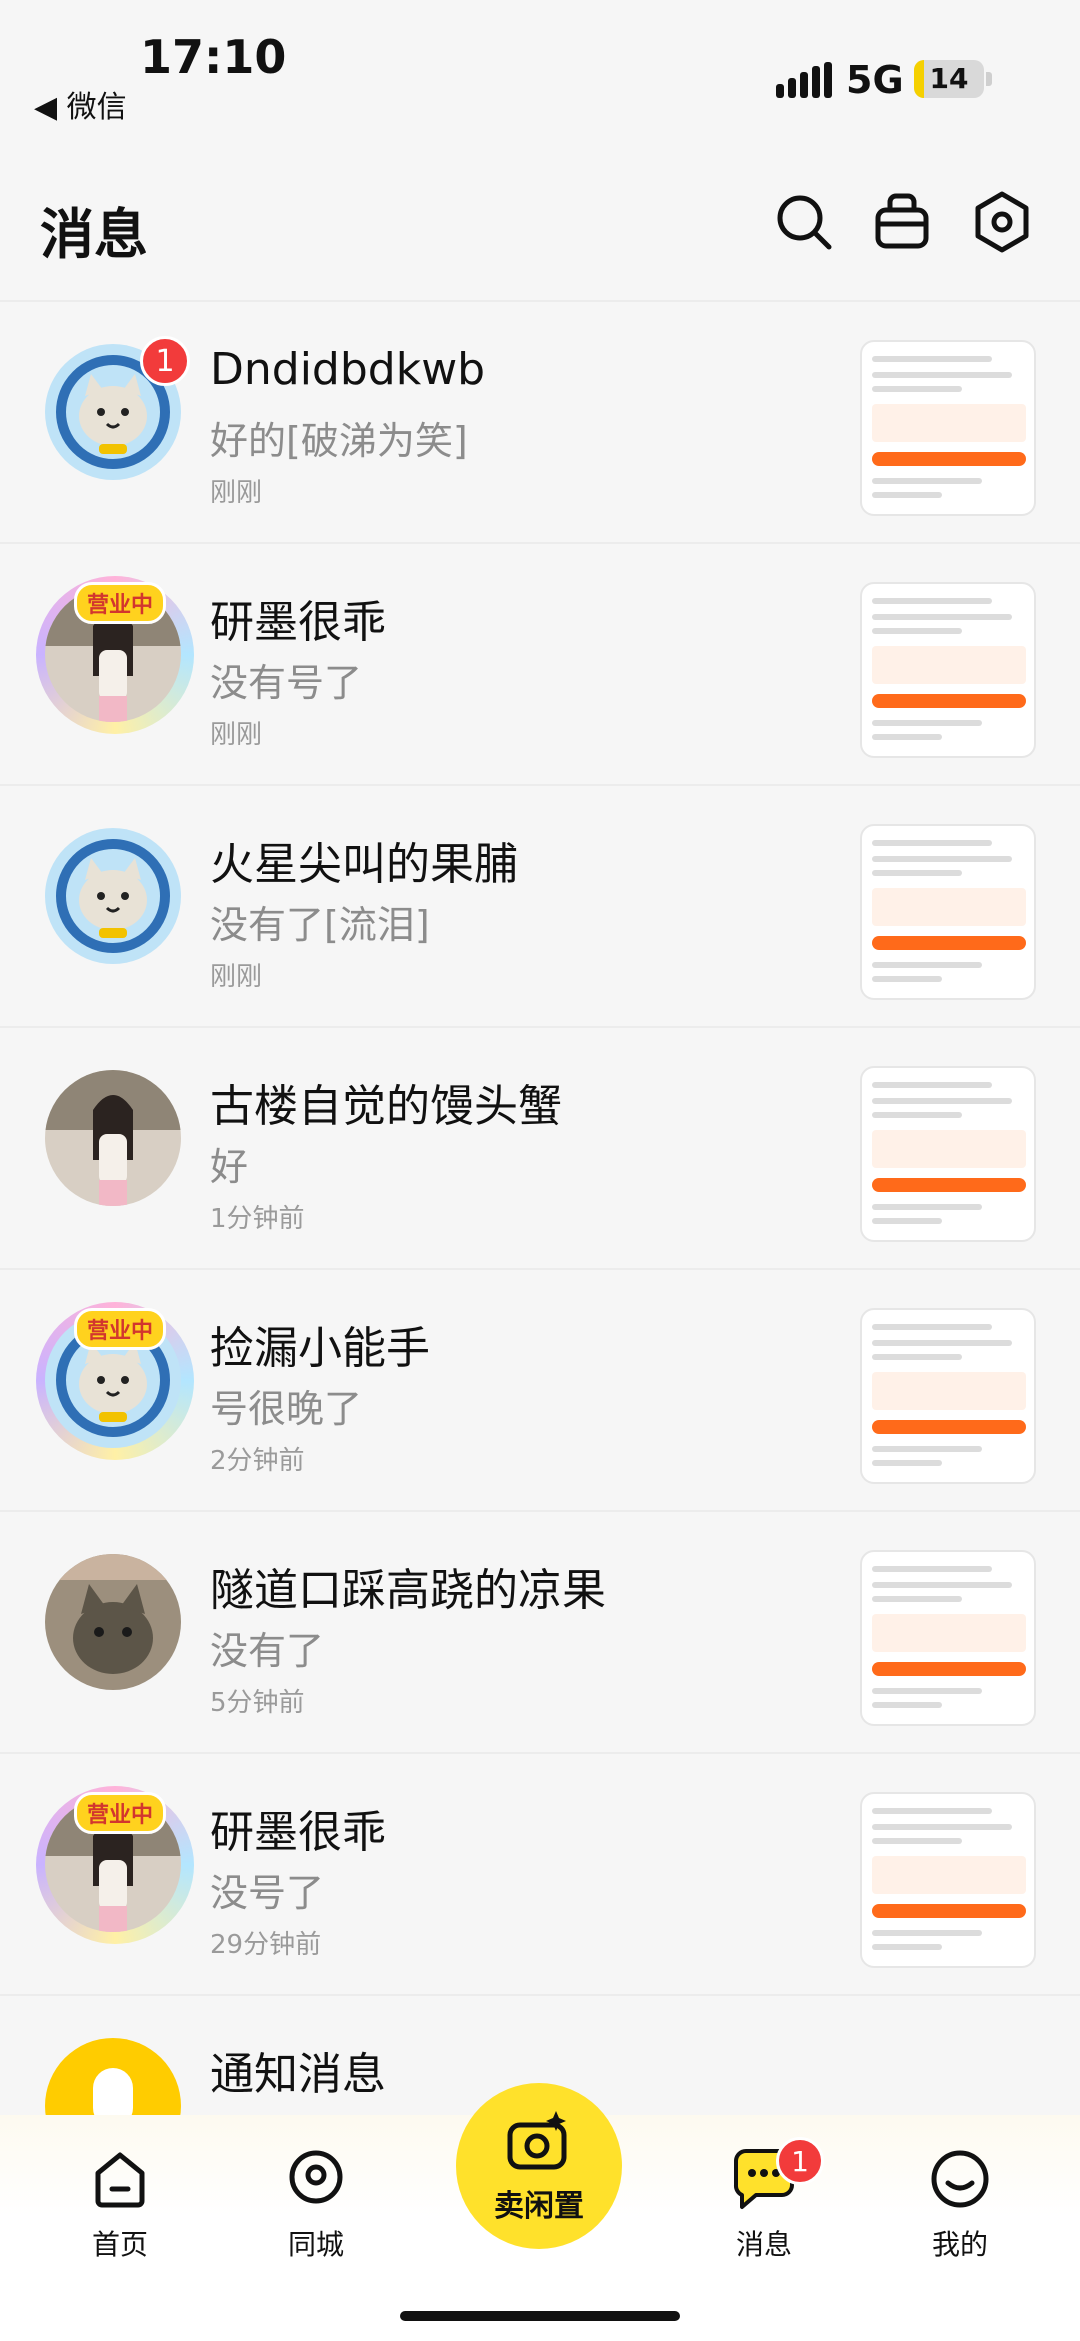  I want to click on nav-profile: 我的, so click(960, 2203).